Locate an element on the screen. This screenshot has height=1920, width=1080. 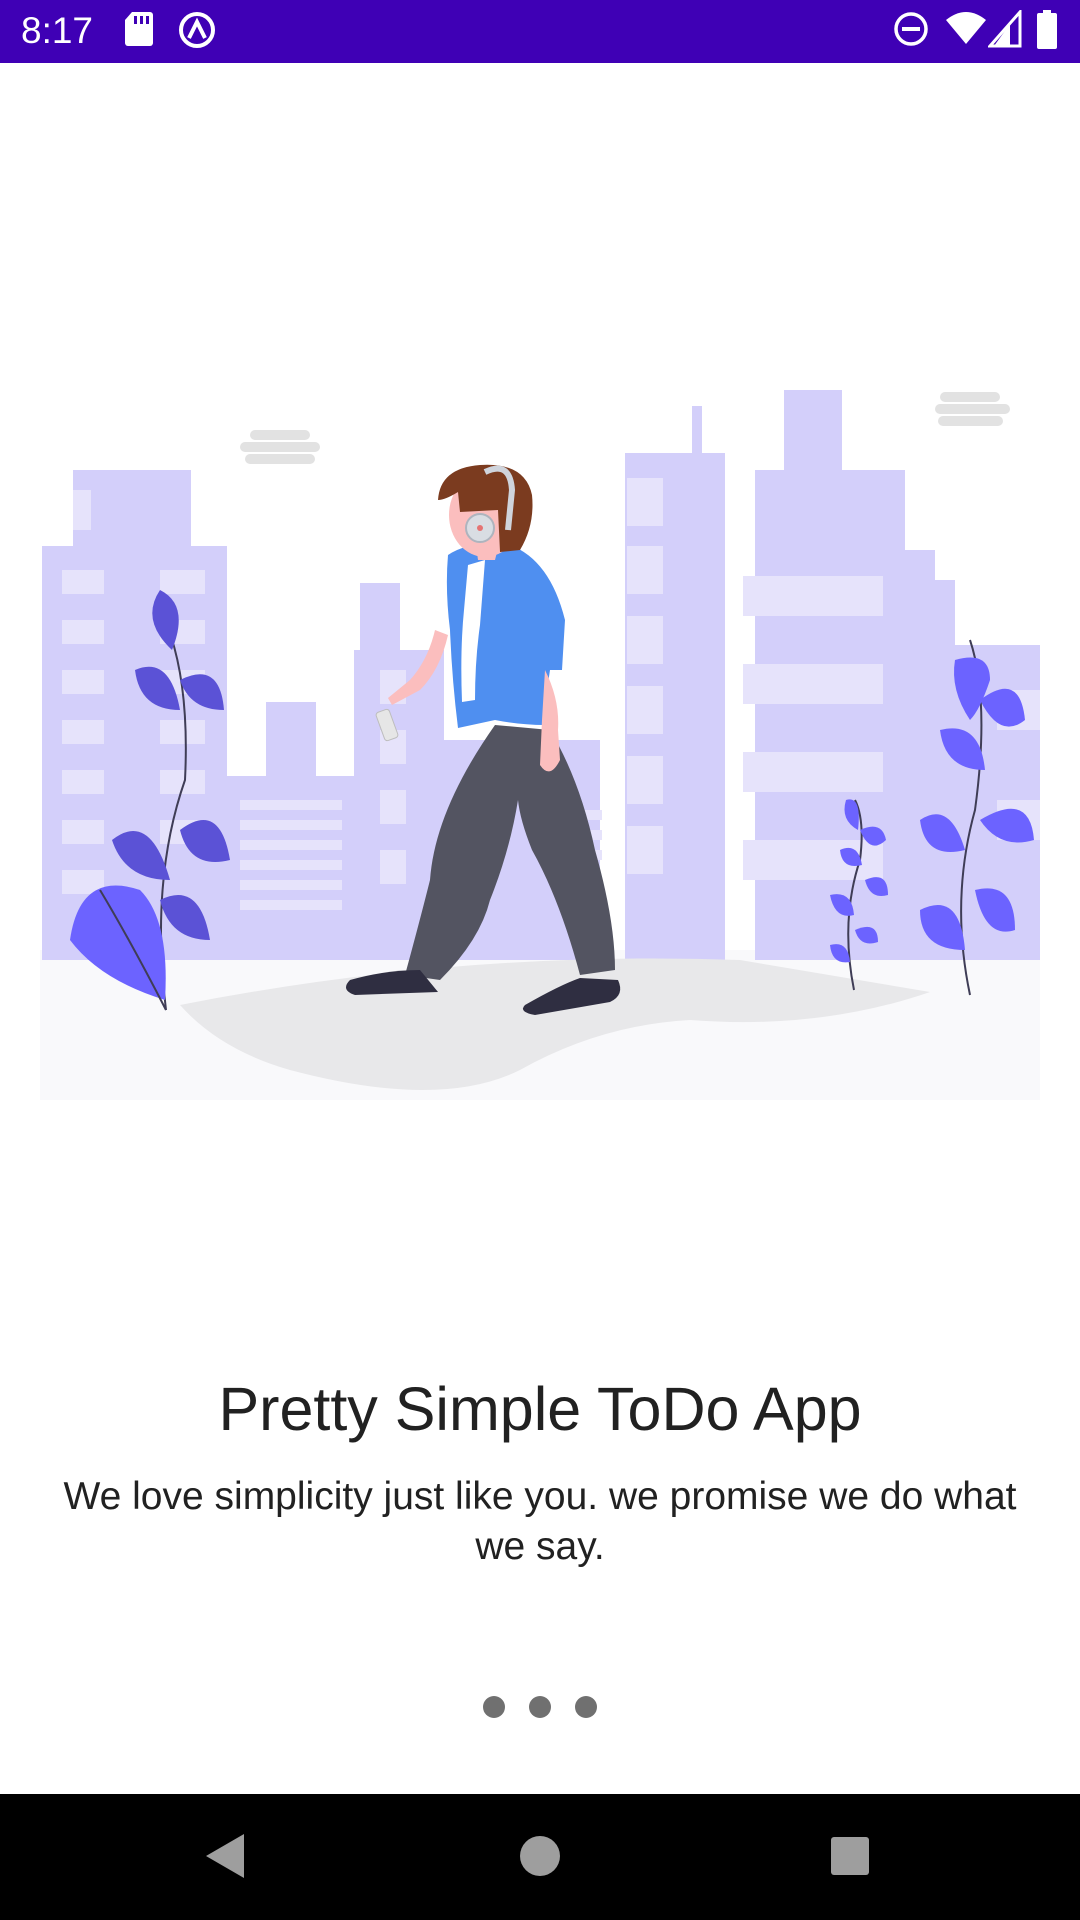
onboarding-title: Pretty Simple ToDo App is located at coordinates (540, 1409).